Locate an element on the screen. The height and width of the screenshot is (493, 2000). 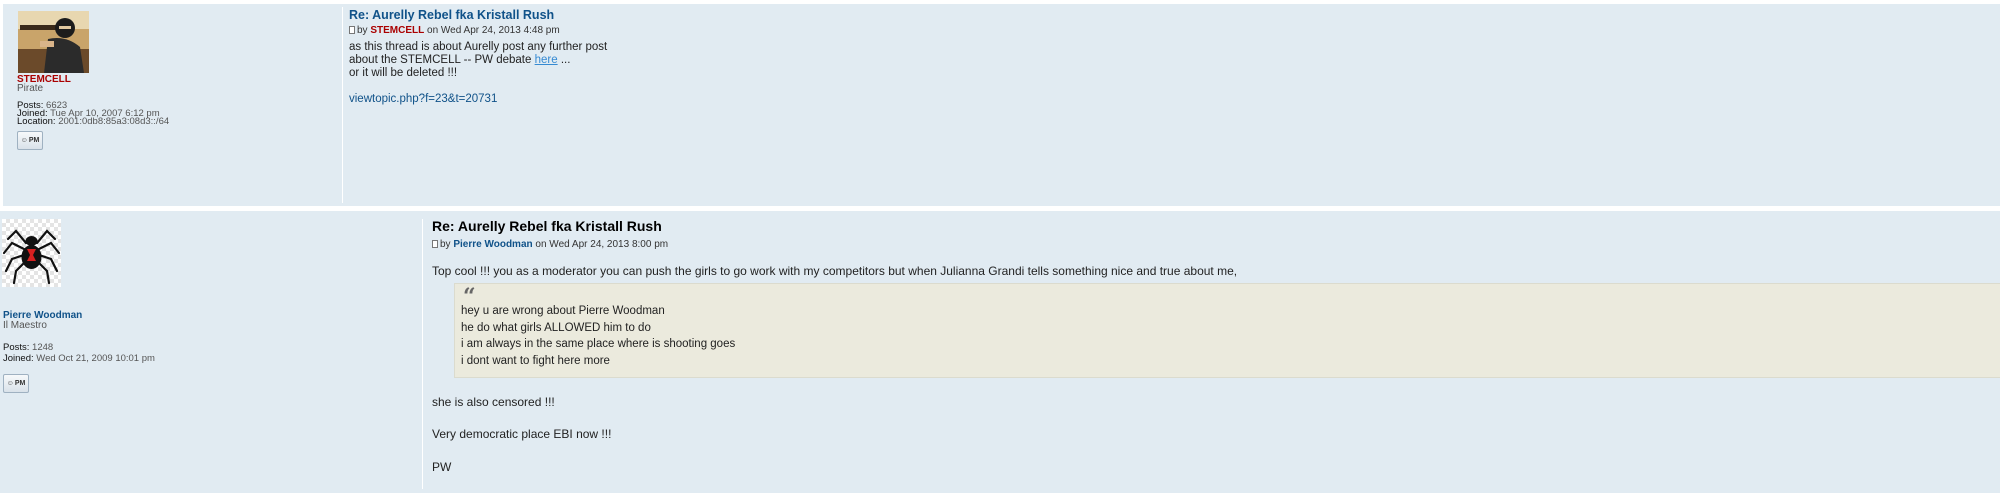
post-body-line: Very democratic place EBI now !!! is located at coordinates (522, 434).